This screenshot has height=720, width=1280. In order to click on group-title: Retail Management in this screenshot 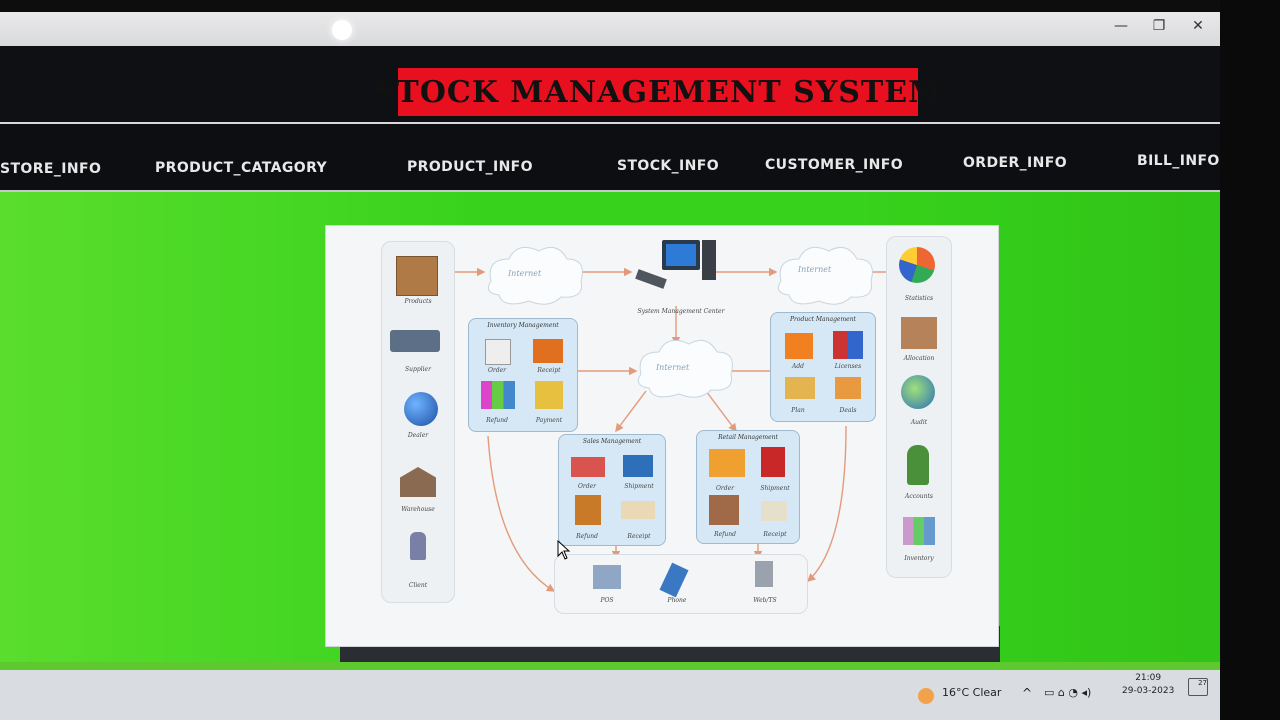, I will do `click(748, 437)`.